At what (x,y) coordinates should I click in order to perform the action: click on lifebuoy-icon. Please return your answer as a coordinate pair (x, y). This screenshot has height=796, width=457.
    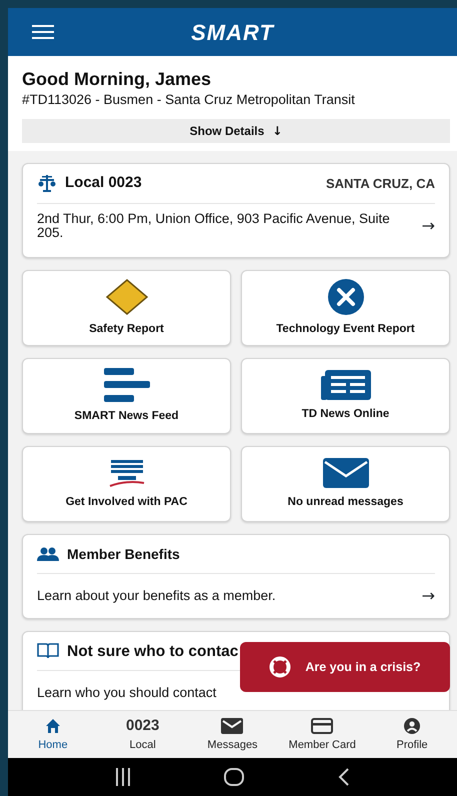
    Looking at the image, I should click on (280, 667).